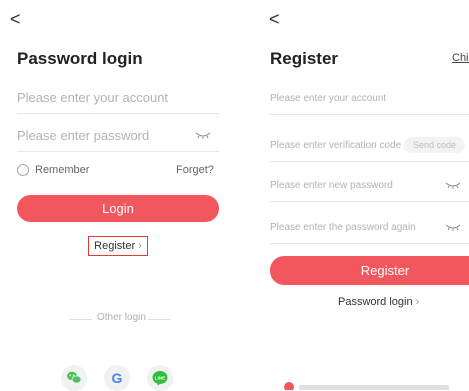 This screenshot has height=391, width=469. I want to click on google-login-button: G, so click(117, 378).